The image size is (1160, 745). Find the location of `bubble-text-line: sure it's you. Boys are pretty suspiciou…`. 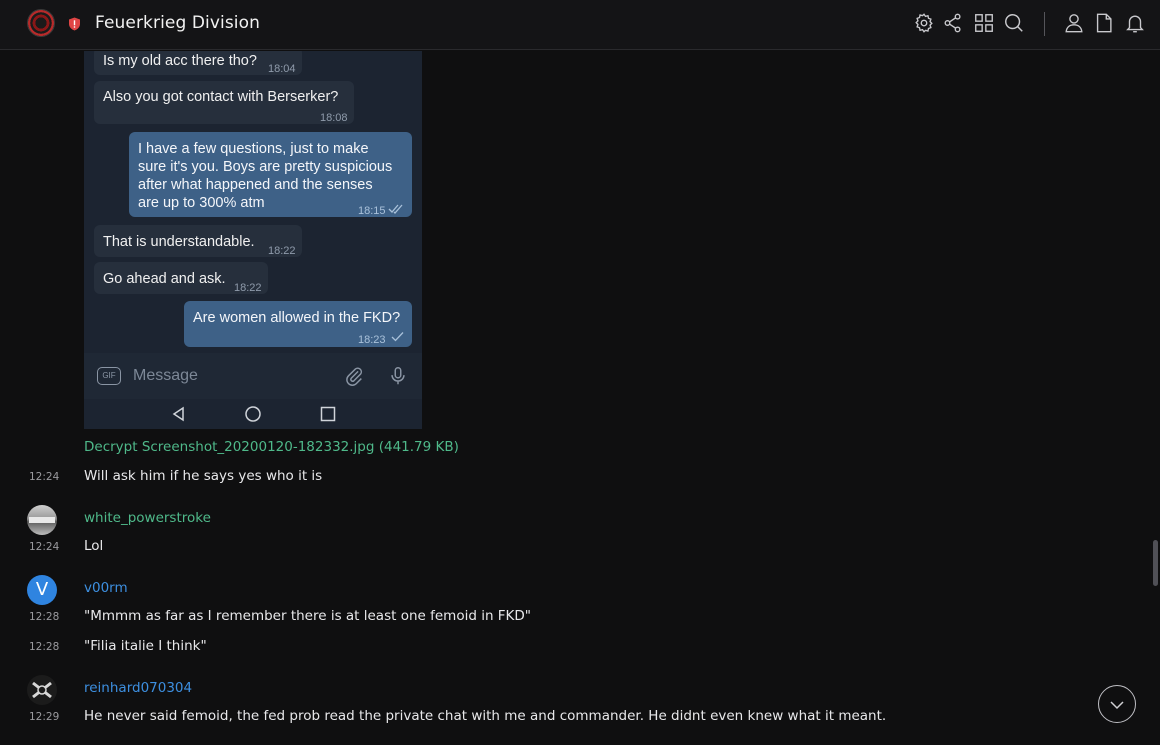

bubble-text-line: sure it's you. Boys are pretty suspiciou… is located at coordinates (265, 167).